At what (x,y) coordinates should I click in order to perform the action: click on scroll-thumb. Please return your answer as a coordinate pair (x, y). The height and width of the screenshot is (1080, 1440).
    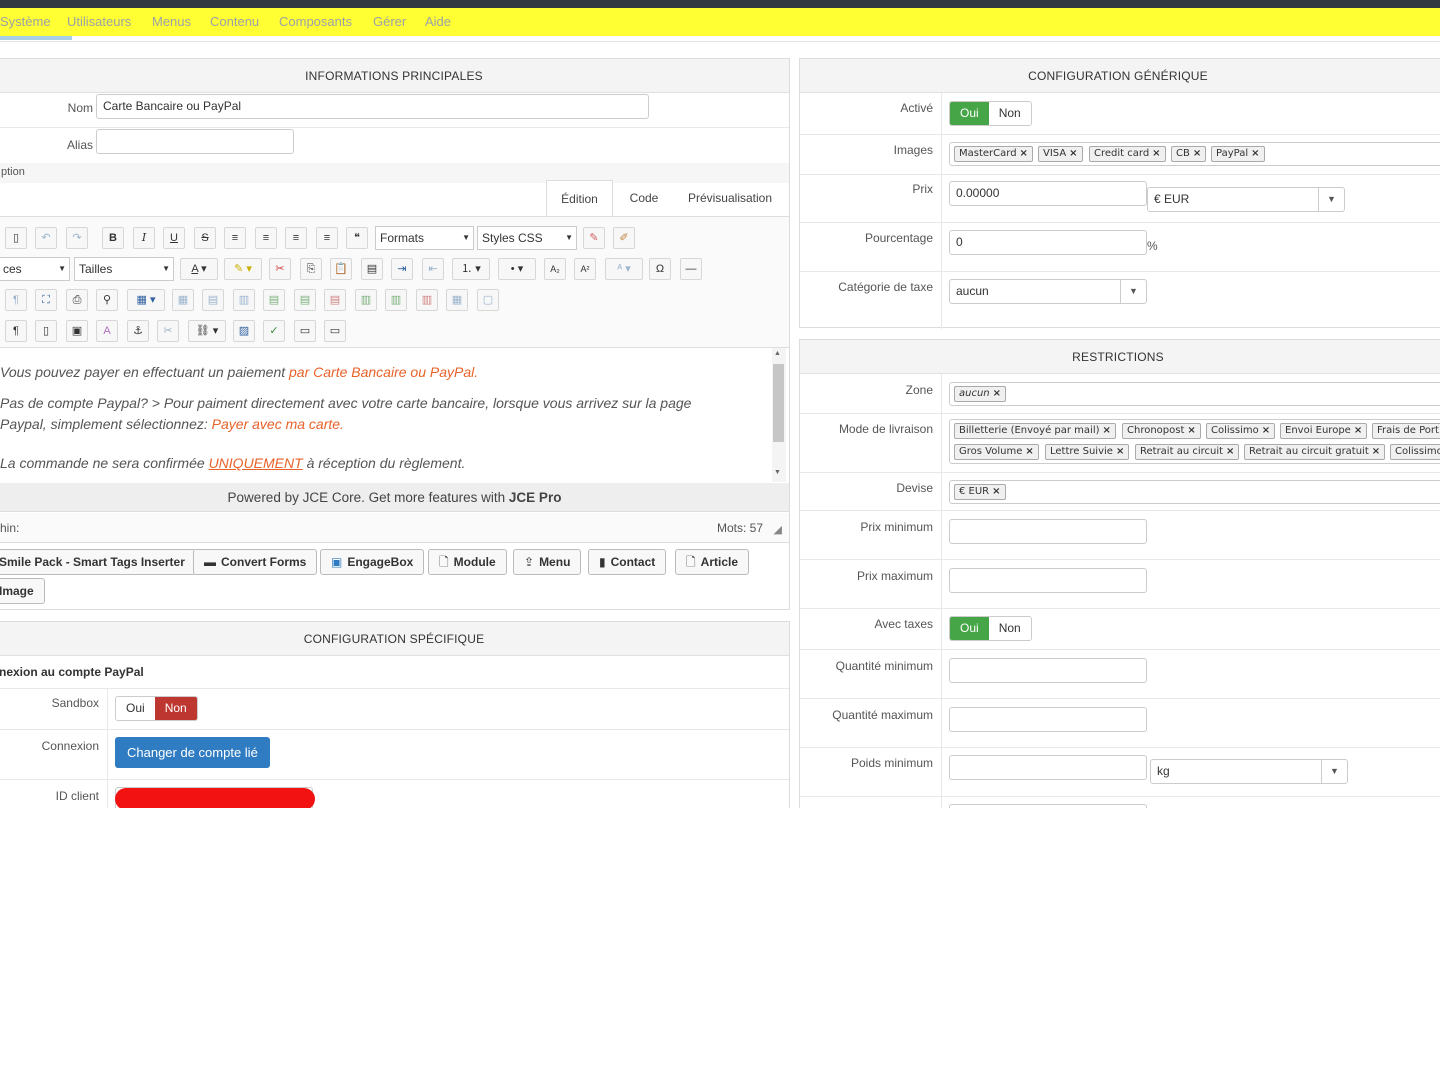
    Looking at the image, I should click on (778, 403).